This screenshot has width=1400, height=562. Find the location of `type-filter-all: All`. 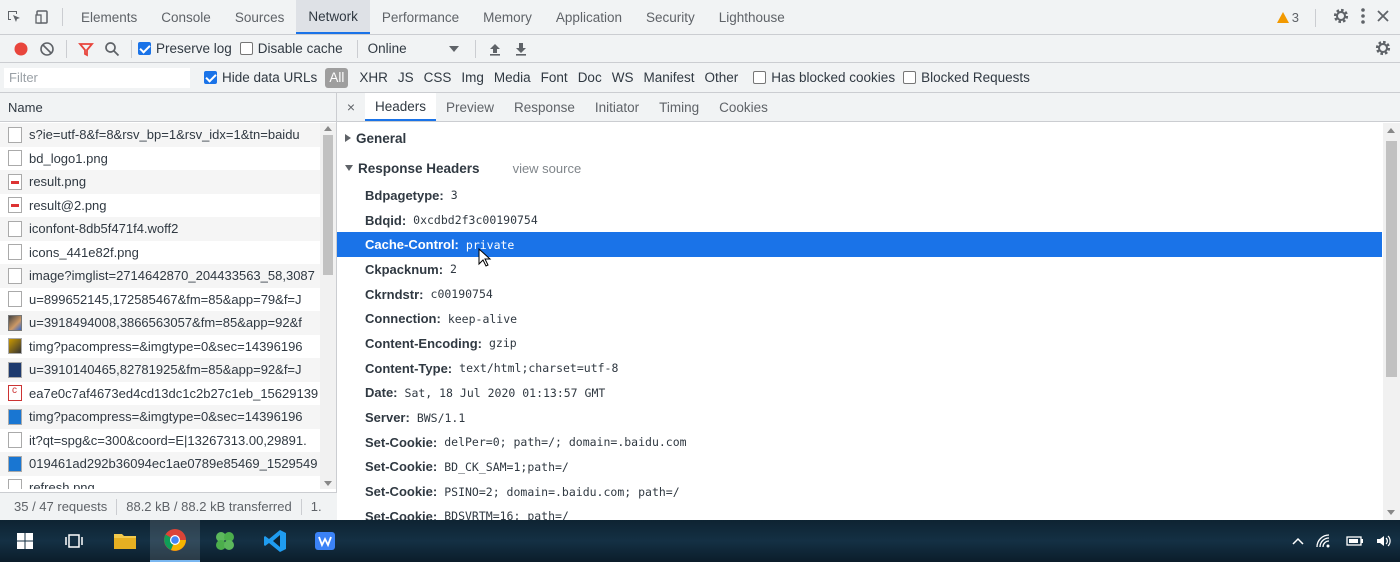

type-filter-all: All is located at coordinates (337, 77).